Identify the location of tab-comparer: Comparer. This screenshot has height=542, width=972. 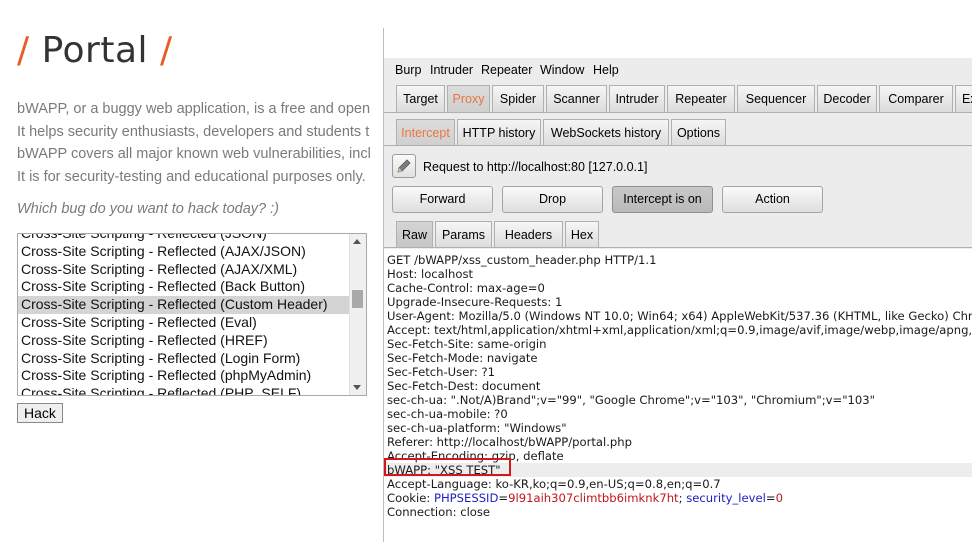
(916, 98).